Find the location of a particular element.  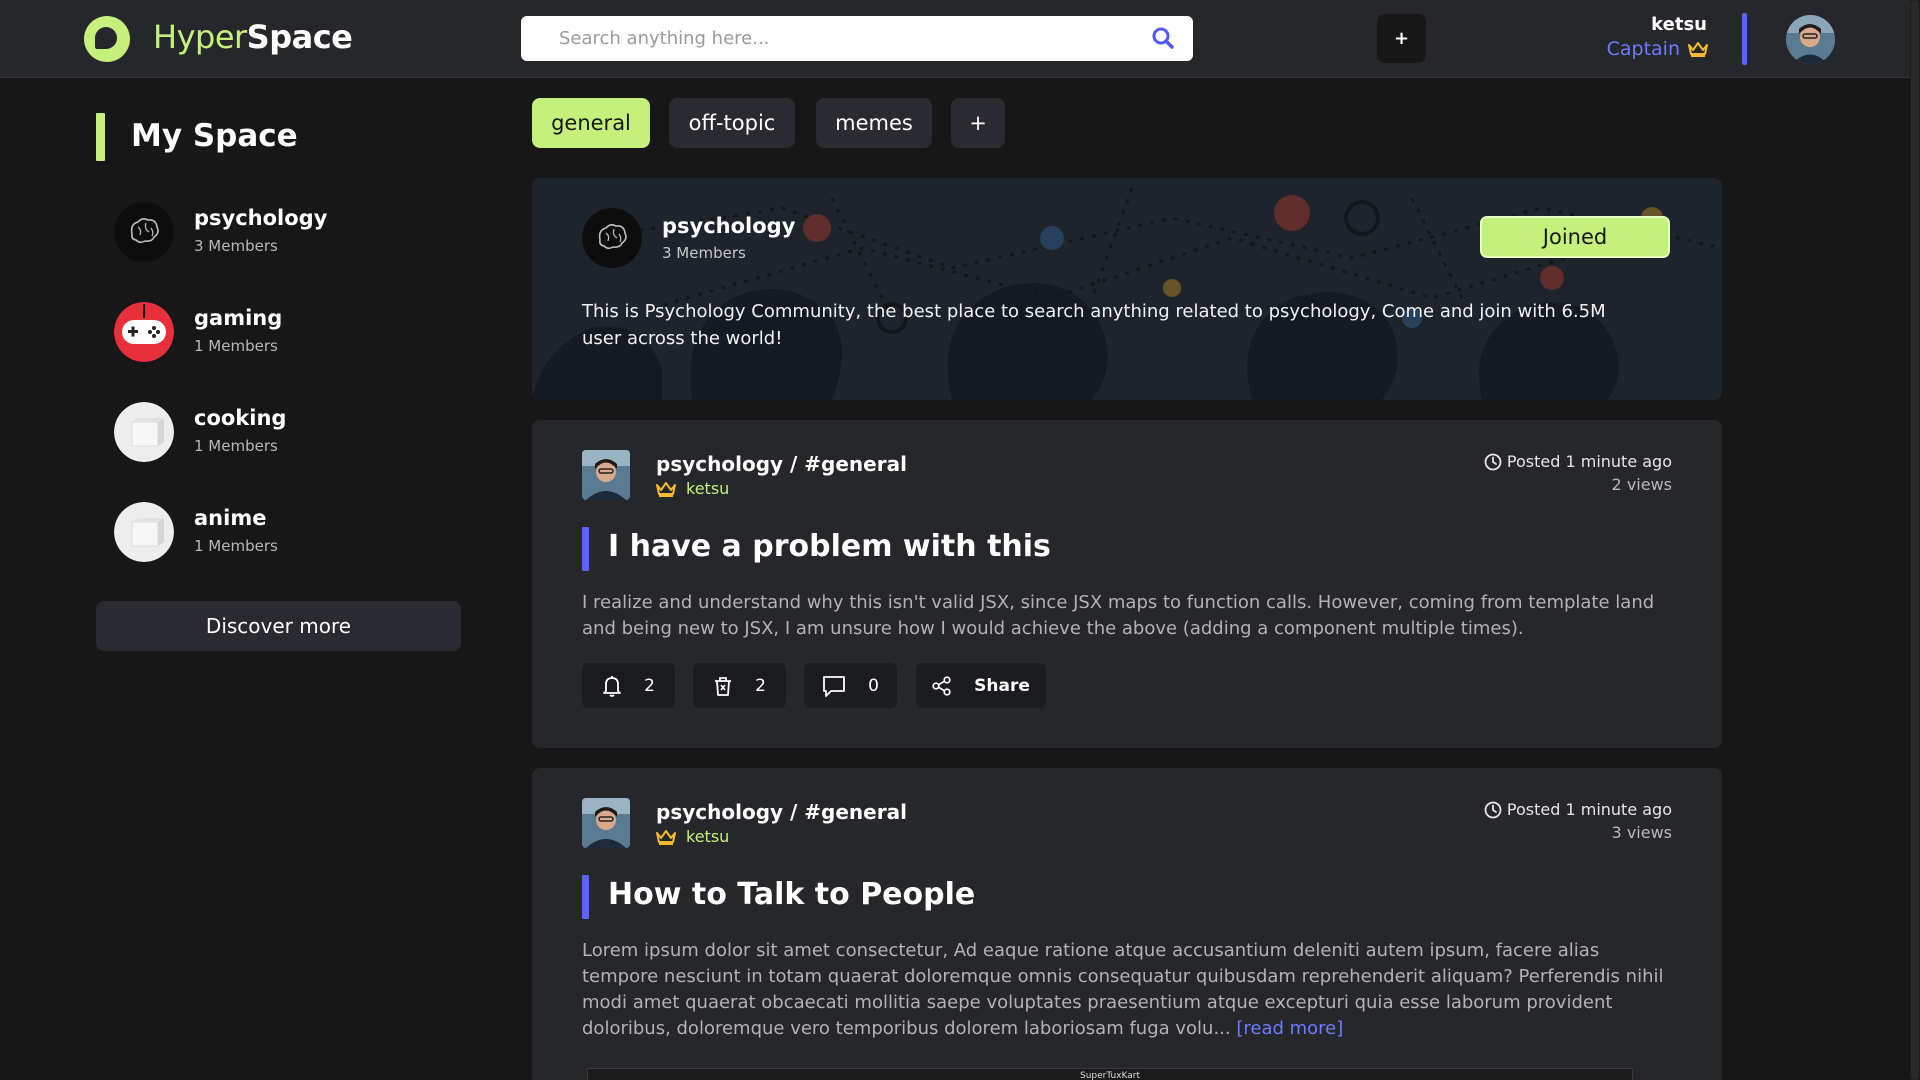

trash-icon is located at coordinates (723, 686).